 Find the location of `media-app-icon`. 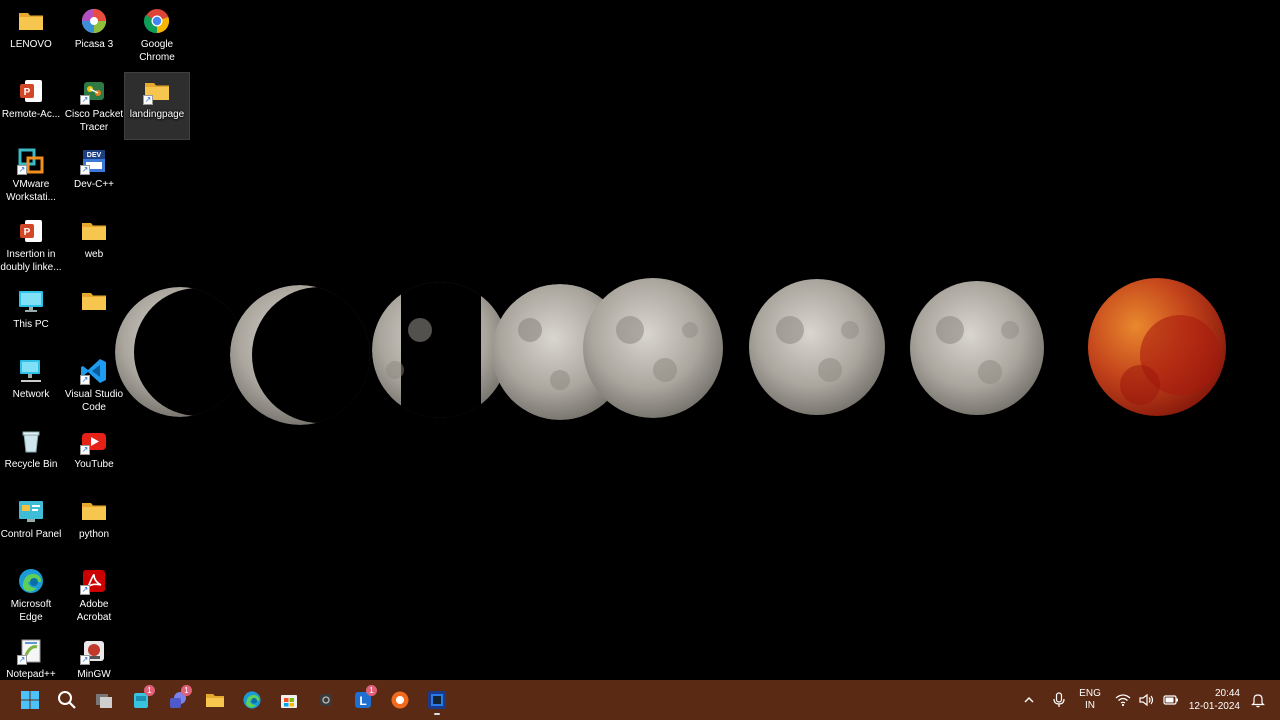

media-app-icon is located at coordinates (437, 700).